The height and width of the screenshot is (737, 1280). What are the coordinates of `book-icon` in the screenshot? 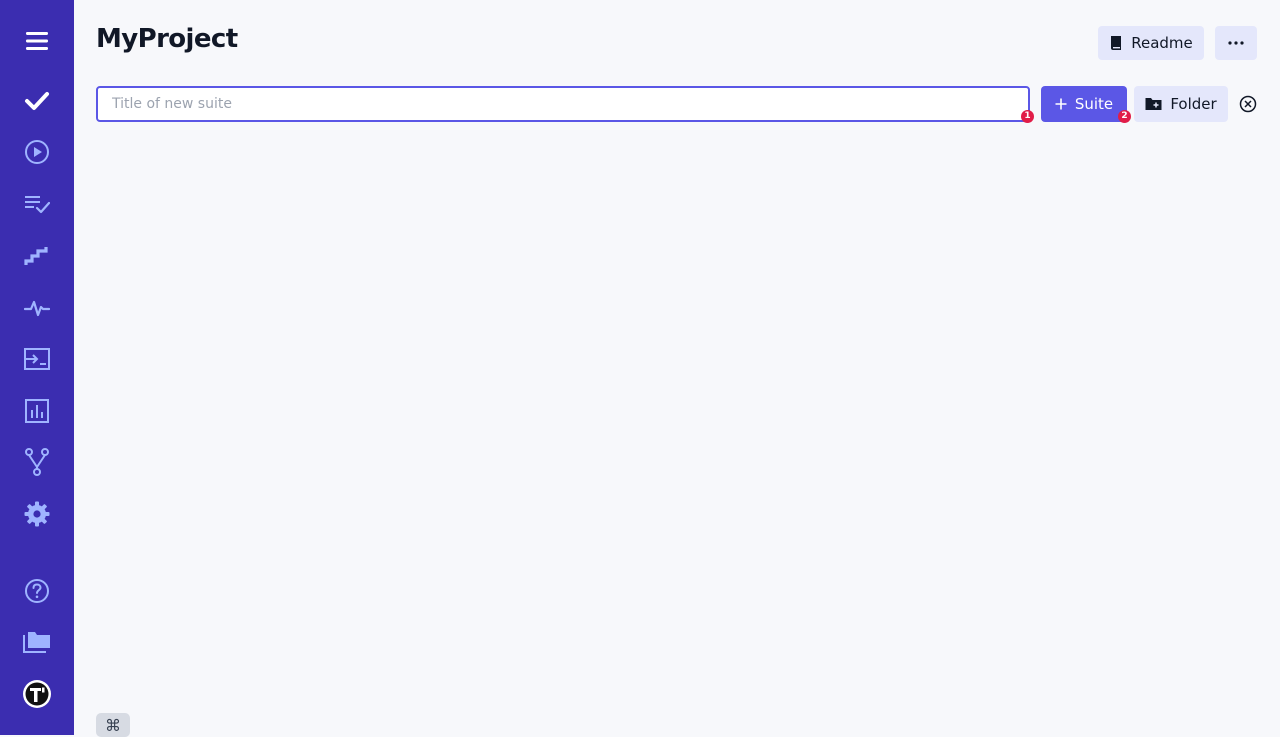 It's located at (1116, 43).